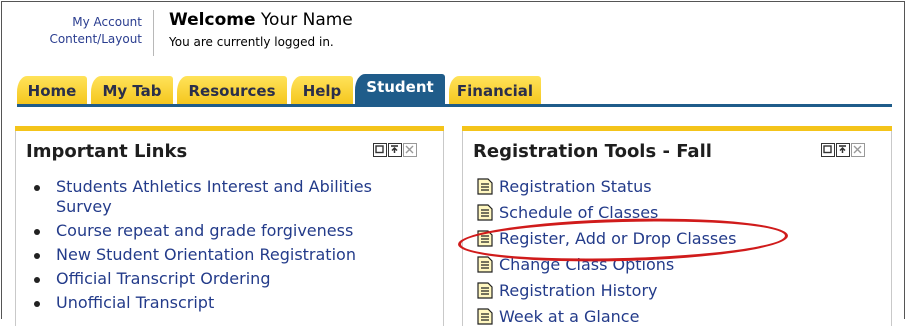 The width and height of the screenshot is (908, 333). I want to click on list-item: Registration Status, so click(606, 190).